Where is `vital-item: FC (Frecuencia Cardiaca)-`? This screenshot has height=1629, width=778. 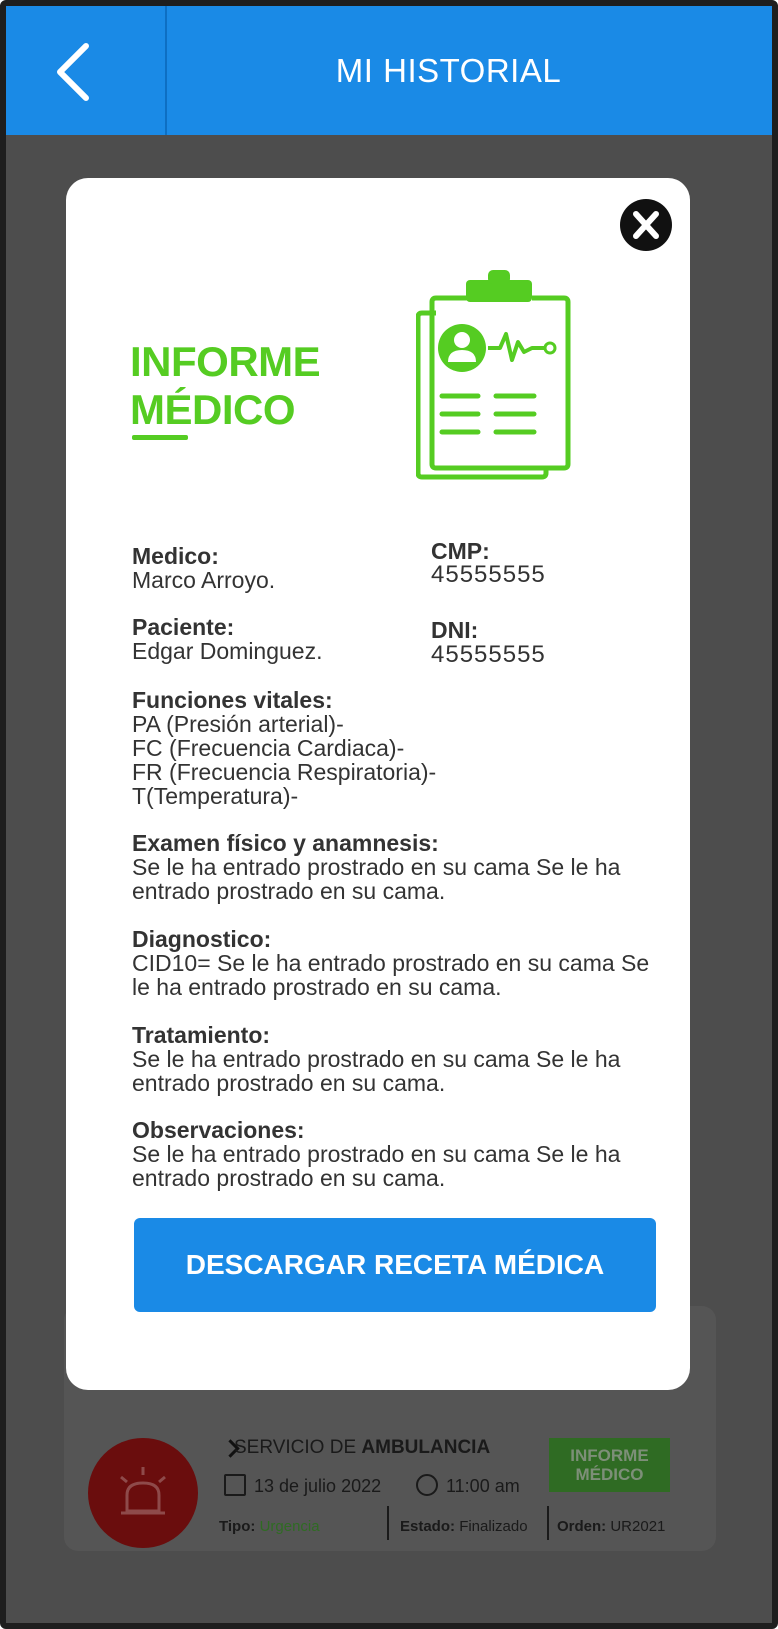
vital-item: FC (Frecuencia Cardiaca)- is located at coordinates (268, 748).